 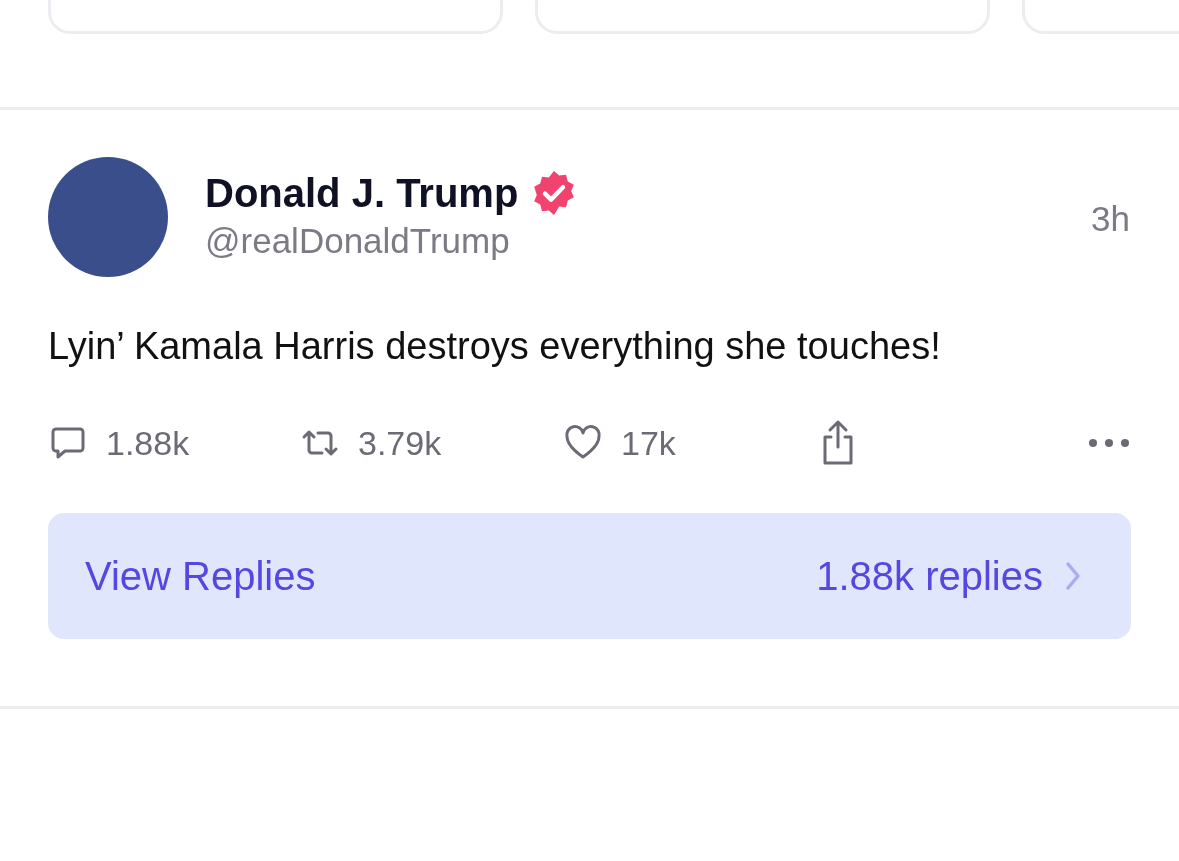 What do you see at coordinates (1073, 576) in the screenshot?
I see `chevron-icon` at bounding box center [1073, 576].